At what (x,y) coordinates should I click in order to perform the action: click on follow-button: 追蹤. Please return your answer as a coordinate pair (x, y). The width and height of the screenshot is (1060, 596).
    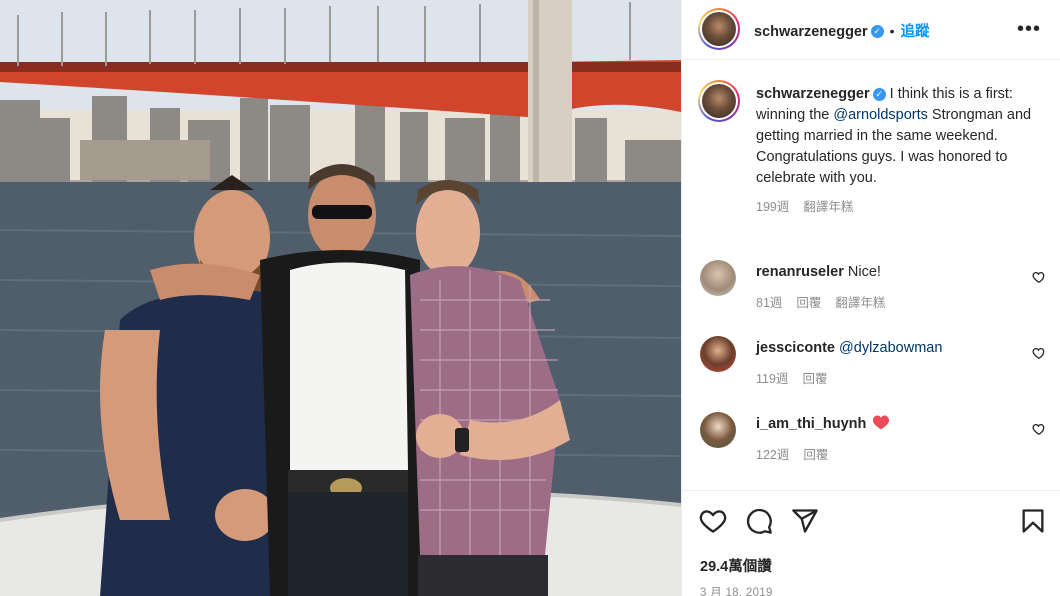
    Looking at the image, I should click on (915, 32).